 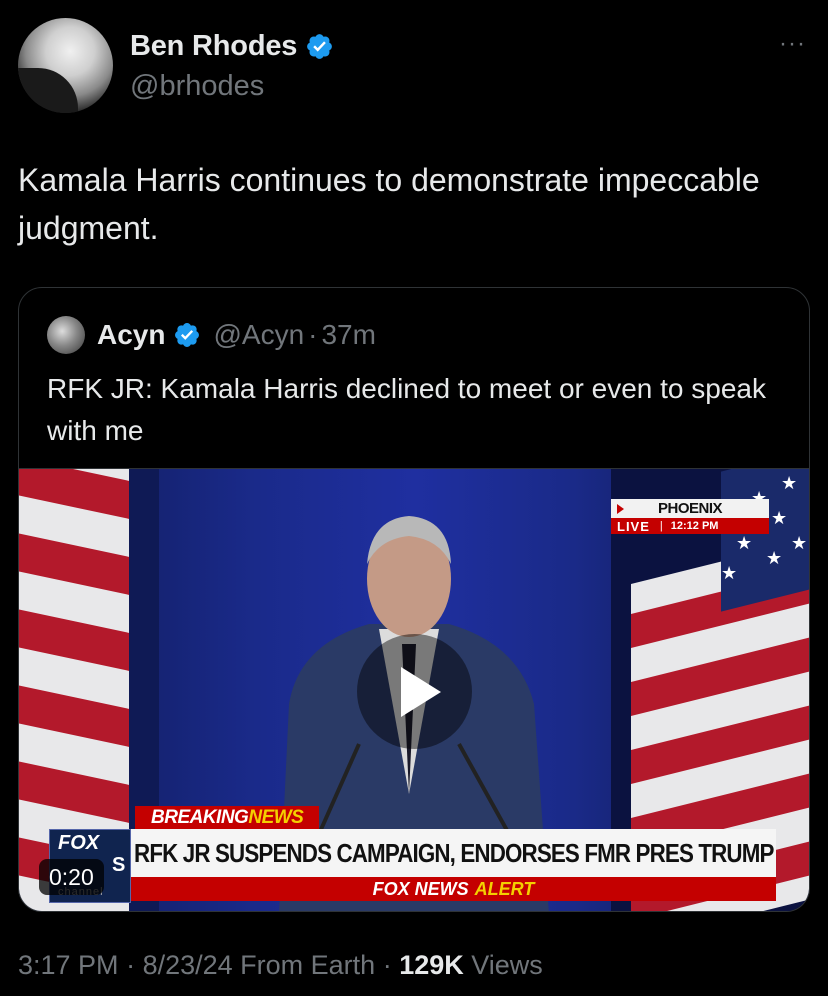 What do you see at coordinates (187, 335) in the screenshot?
I see `quoted-verified-badge-icon` at bounding box center [187, 335].